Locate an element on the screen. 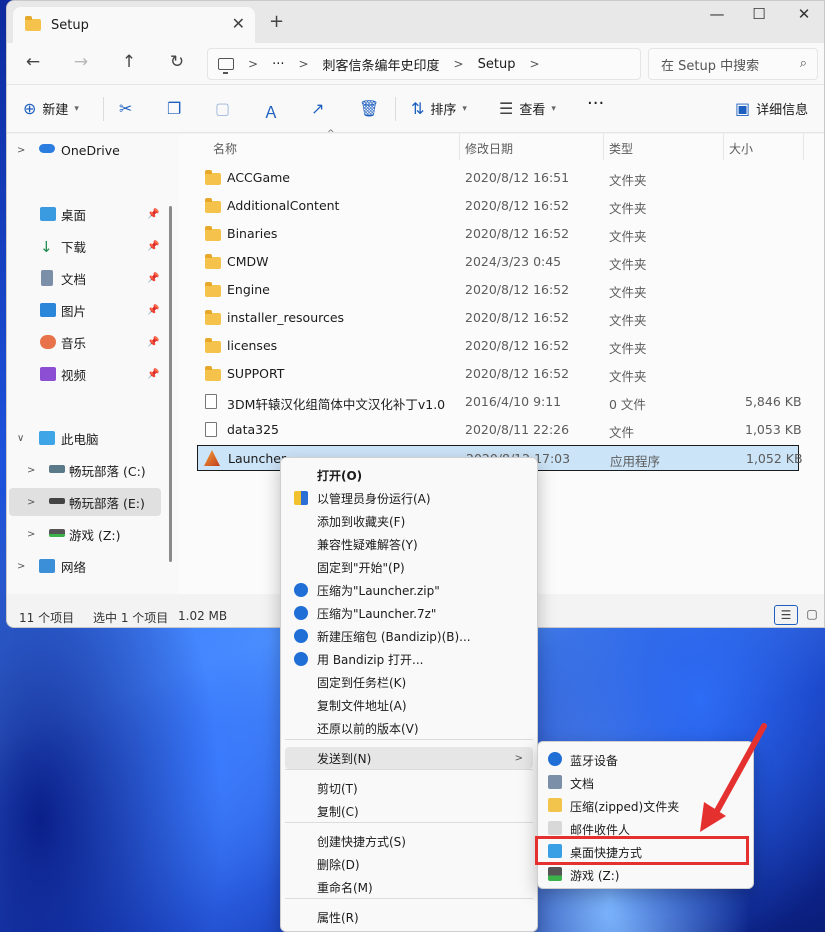 Image resolution: width=825 pixels, height=932 pixels. menu-run-as-admin: 以管理员身份运行(A) is located at coordinates (409, 498).